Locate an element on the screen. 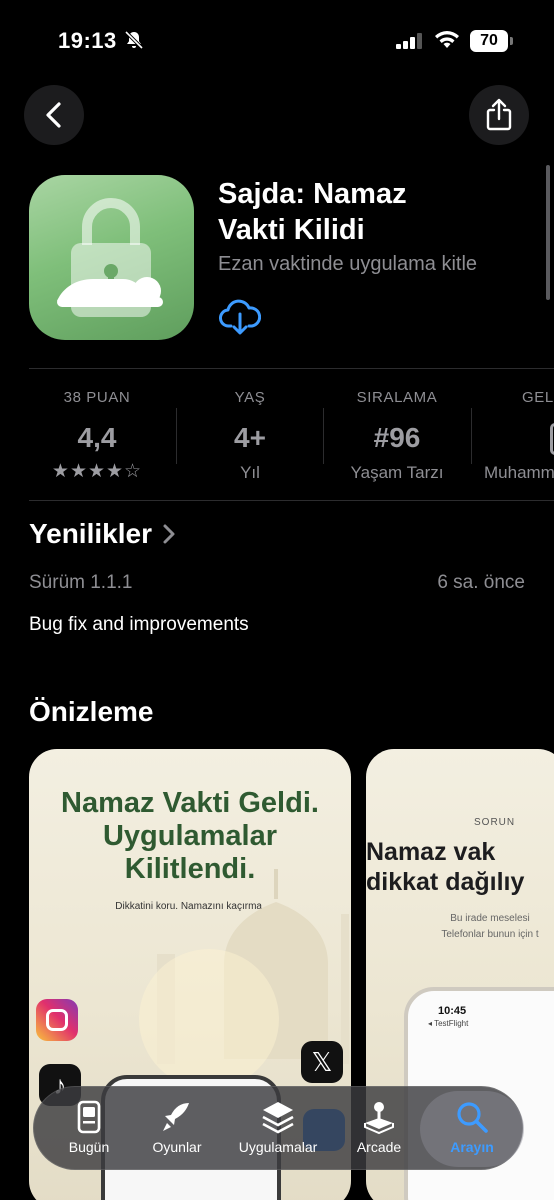 Image resolution: width=554 pixels, height=1200 pixels. phone-time: 10:45 is located at coordinates (452, 1011).